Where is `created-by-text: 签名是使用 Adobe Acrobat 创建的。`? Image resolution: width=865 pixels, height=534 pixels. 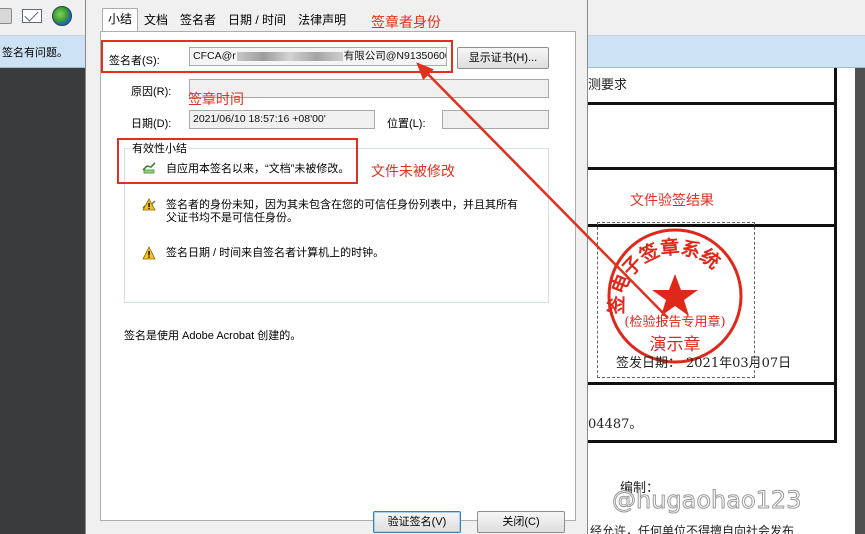
created-by-text: 签名是使用 Adobe Acrobat 创建的。 is located at coordinates (213, 336).